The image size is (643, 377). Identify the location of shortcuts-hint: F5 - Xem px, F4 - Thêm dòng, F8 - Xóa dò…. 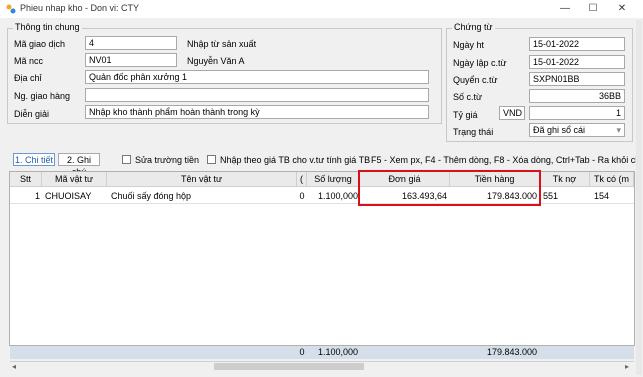
(507, 160).